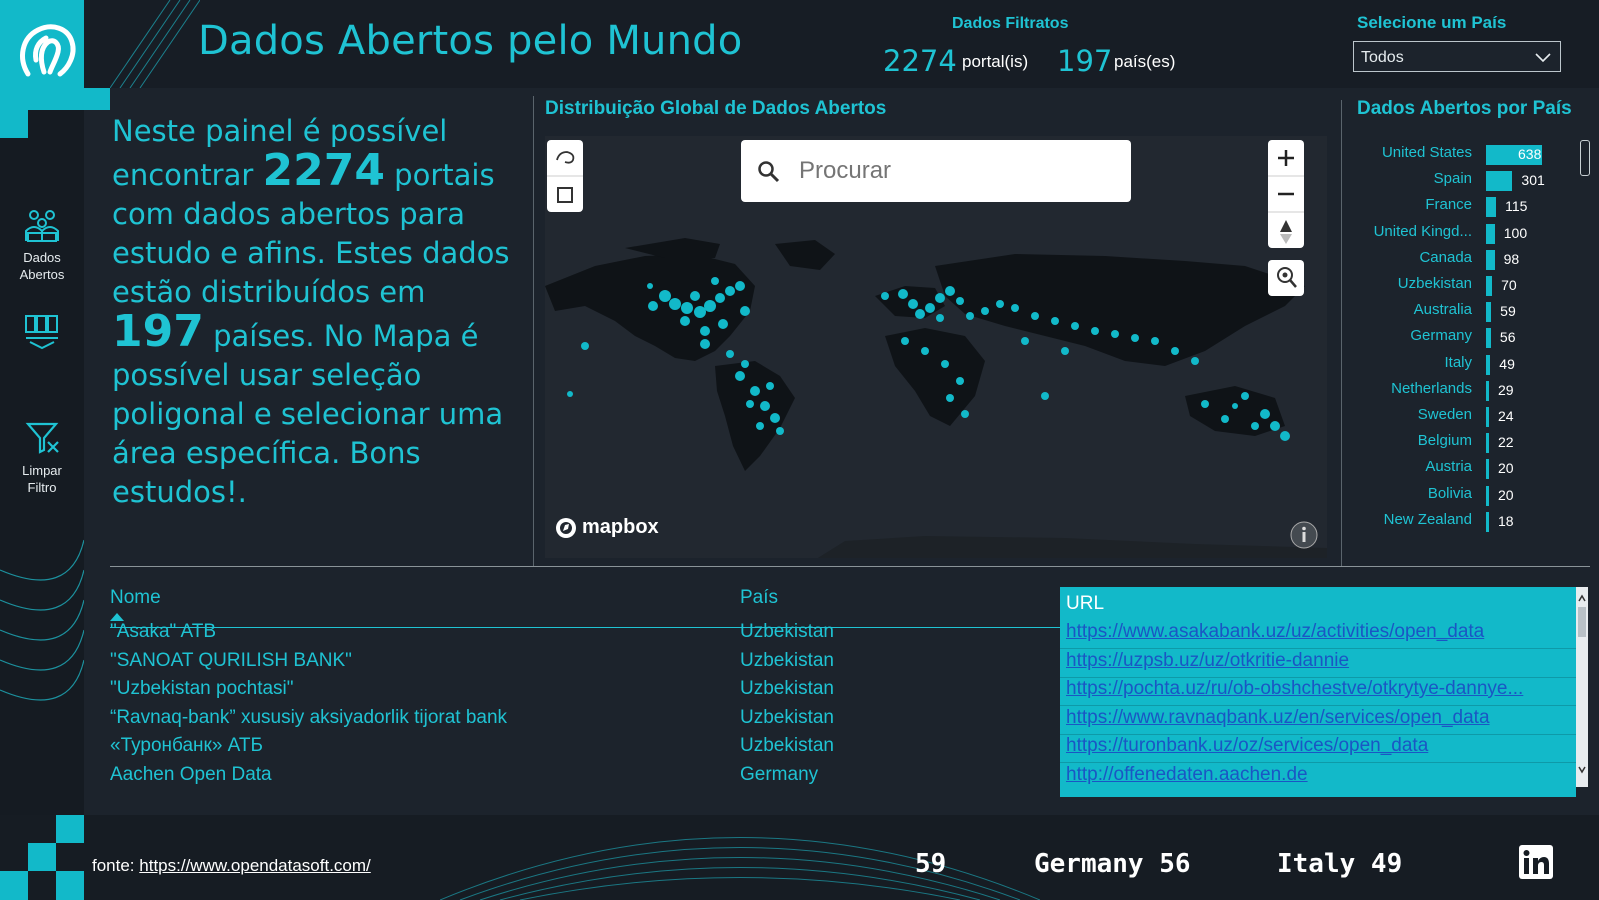 This screenshot has height=900, width=1599. Describe the element at coordinates (565, 158) in the screenshot. I see `lasso-select-button` at that location.